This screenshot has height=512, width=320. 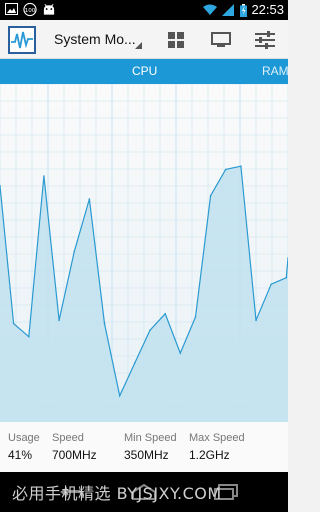 I want to click on widgets-icon, so click(x=176, y=40).